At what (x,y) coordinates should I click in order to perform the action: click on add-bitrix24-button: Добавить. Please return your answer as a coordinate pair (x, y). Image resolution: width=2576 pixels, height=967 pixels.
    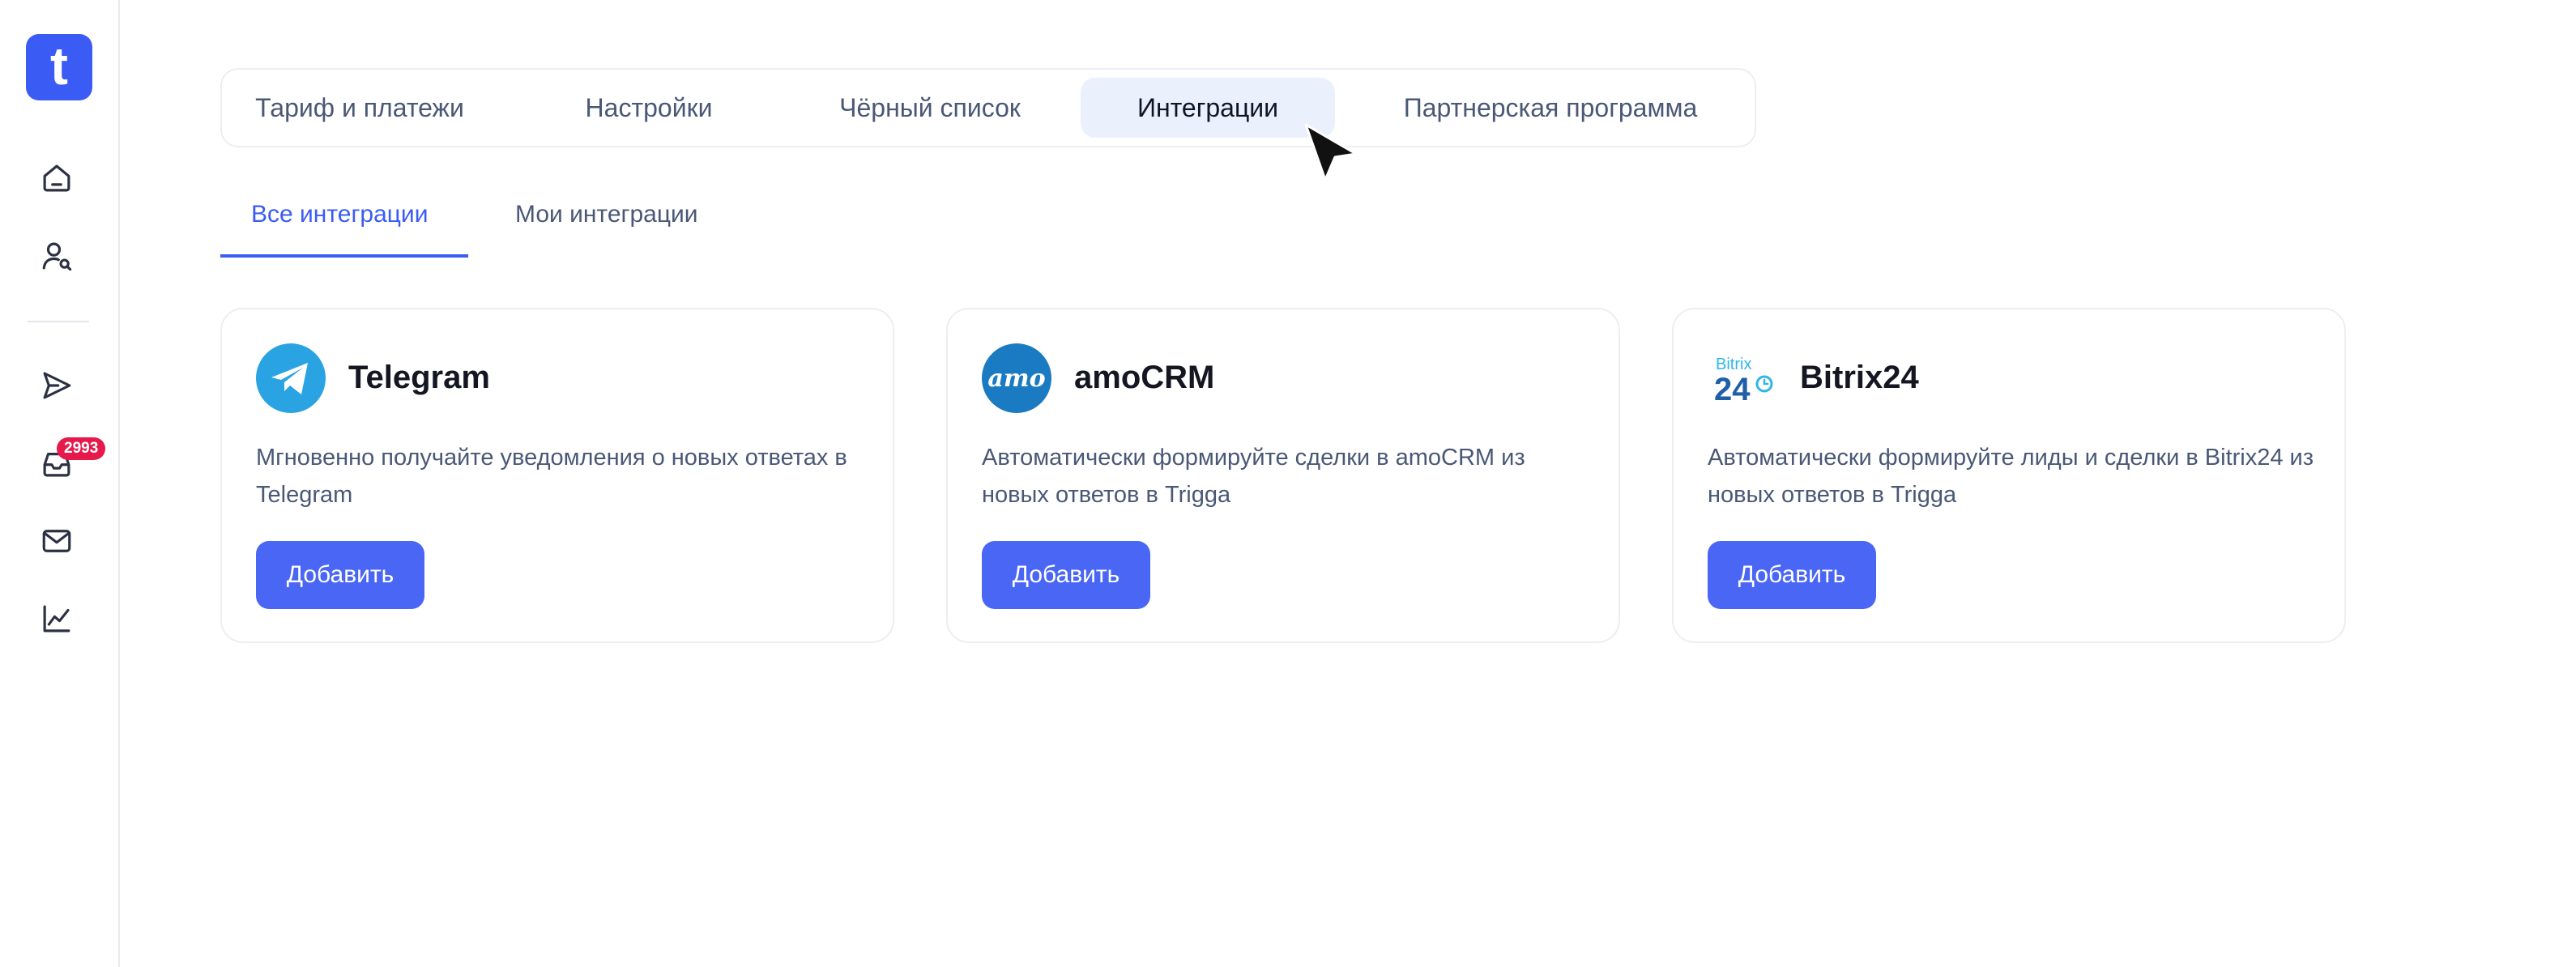
    Looking at the image, I should click on (1792, 575).